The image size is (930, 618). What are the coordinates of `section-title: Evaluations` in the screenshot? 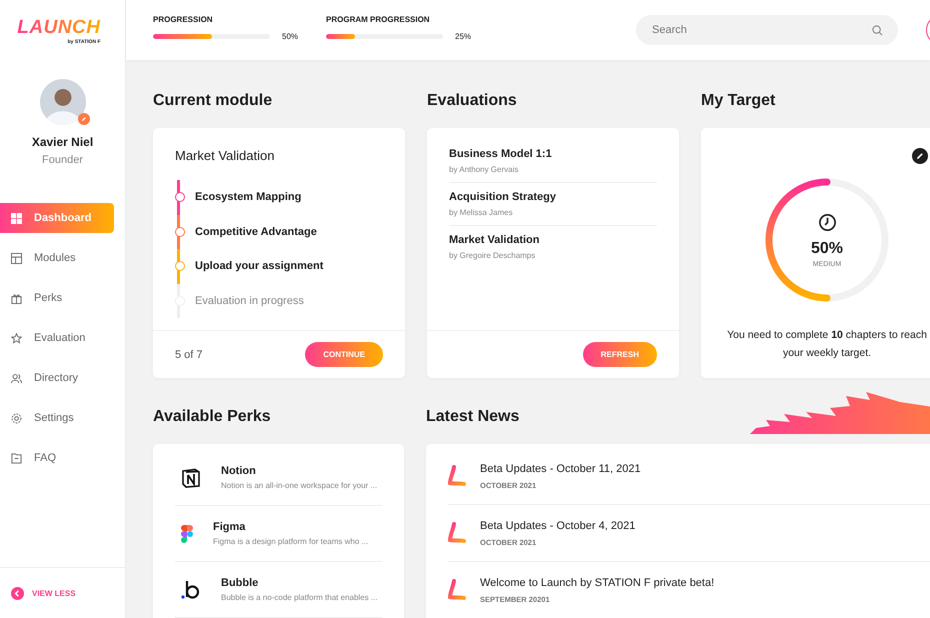 It's located at (472, 101).